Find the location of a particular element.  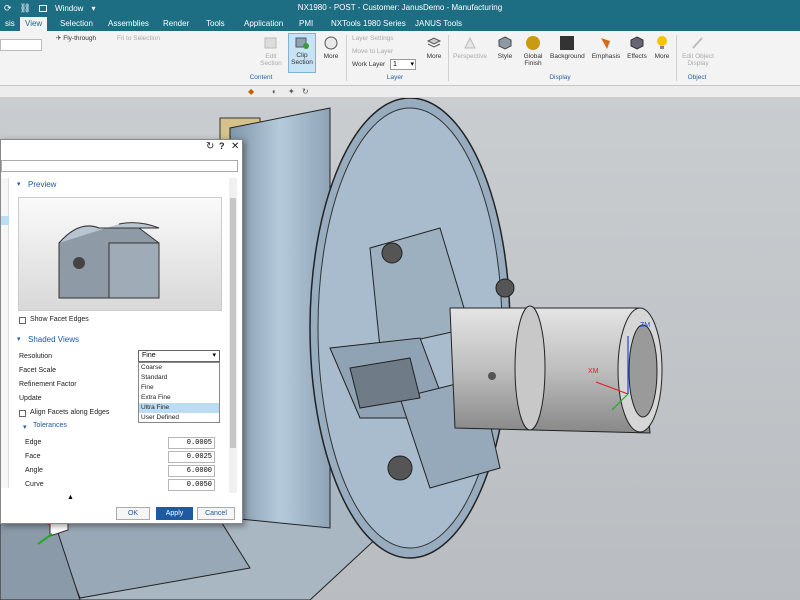

option-standard: Standard is located at coordinates (179, 378).